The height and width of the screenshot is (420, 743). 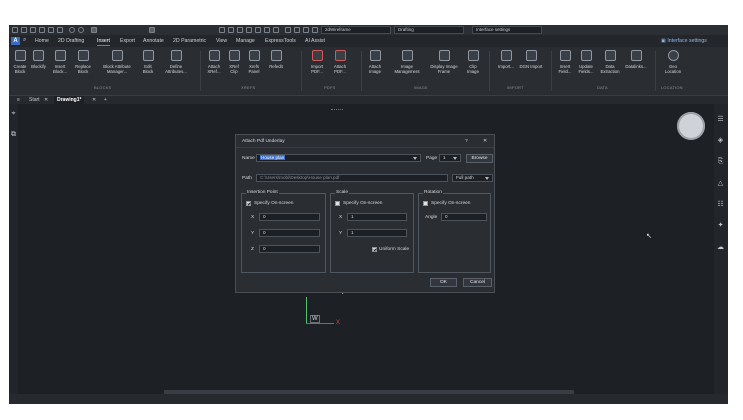 What do you see at coordinates (152, 30) in the screenshot?
I see `color-icon` at bounding box center [152, 30].